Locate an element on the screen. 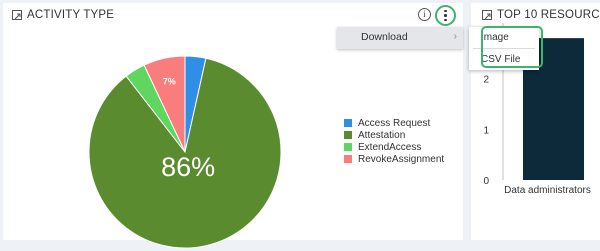 This screenshot has width=600, height=251. legend-item: ExtendAccess is located at coordinates (394, 147).